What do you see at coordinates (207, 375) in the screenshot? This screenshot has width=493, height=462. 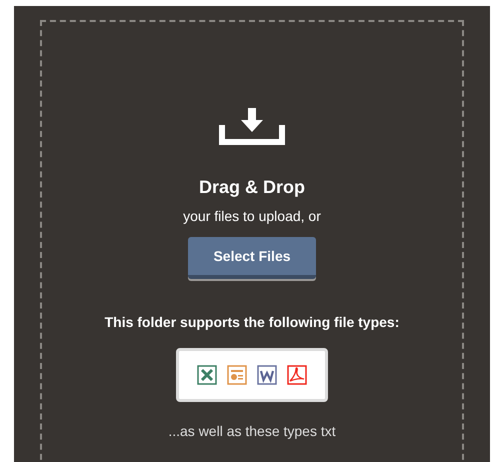 I see `spreadsheet-icon` at bounding box center [207, 375].